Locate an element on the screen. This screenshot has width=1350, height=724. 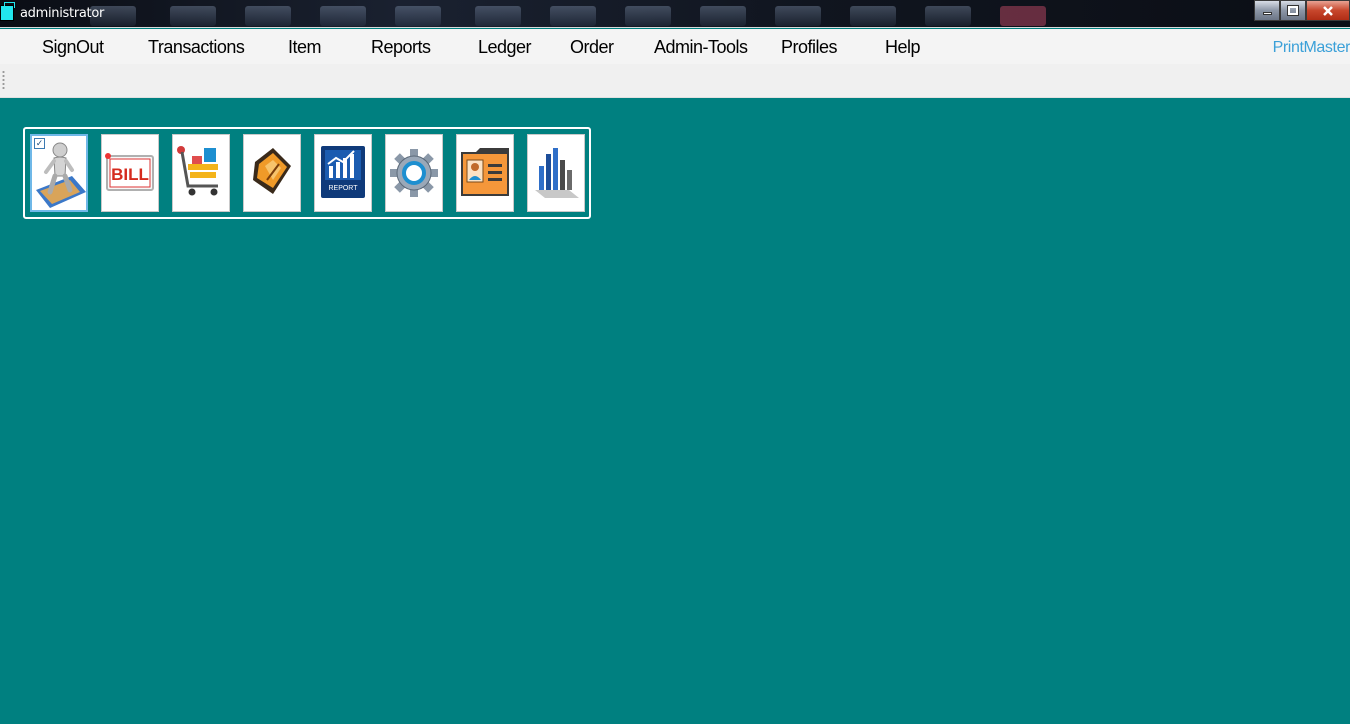
window-title: administrator is located at coordinates (62, 13).